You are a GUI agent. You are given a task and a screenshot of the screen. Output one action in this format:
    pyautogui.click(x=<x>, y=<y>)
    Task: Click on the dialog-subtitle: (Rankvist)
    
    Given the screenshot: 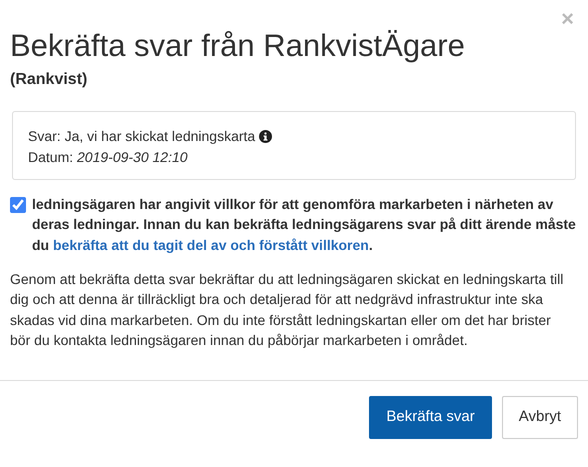 What is the action you would take?
    pyautogui.click(x=49, y=80)
    